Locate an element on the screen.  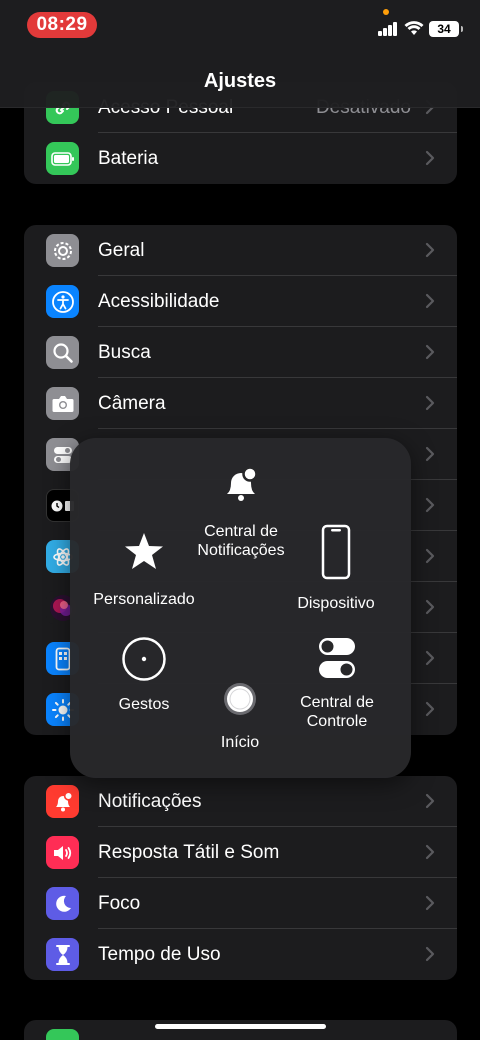
app-icon is located at coordinates (62, 1034).